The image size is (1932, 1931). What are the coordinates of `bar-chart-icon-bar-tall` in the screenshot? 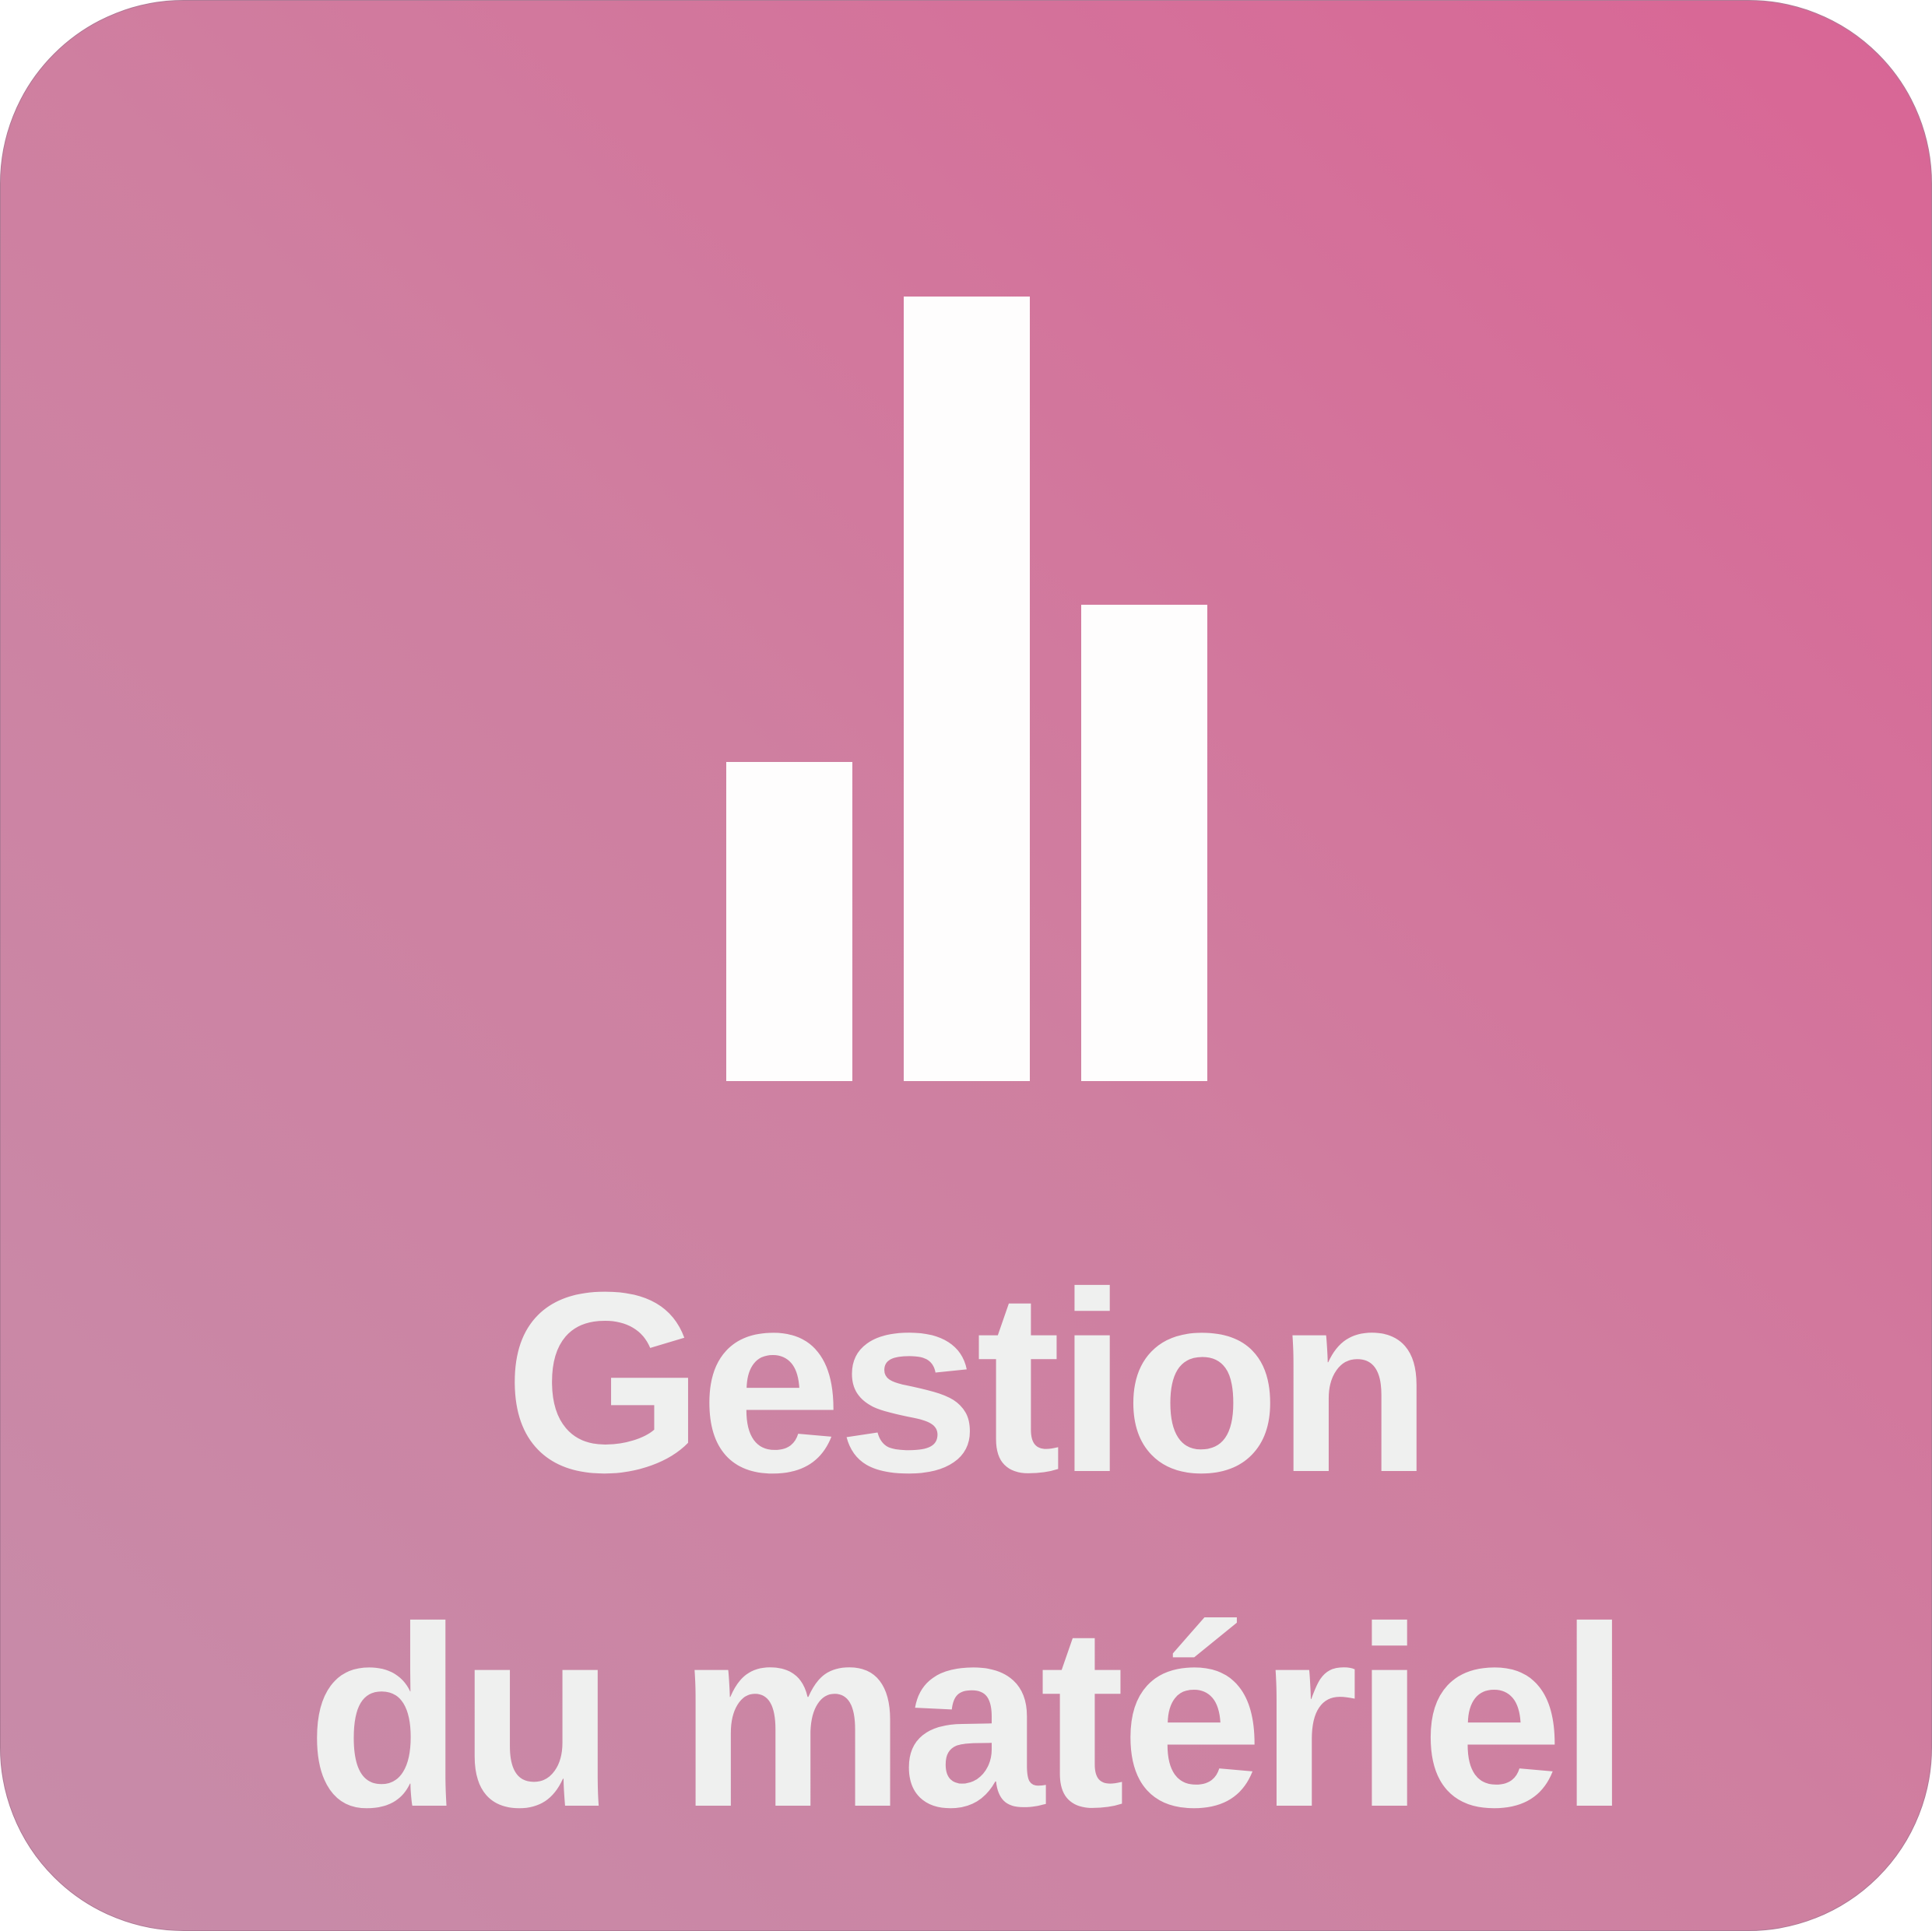 It's located at (967, 689).